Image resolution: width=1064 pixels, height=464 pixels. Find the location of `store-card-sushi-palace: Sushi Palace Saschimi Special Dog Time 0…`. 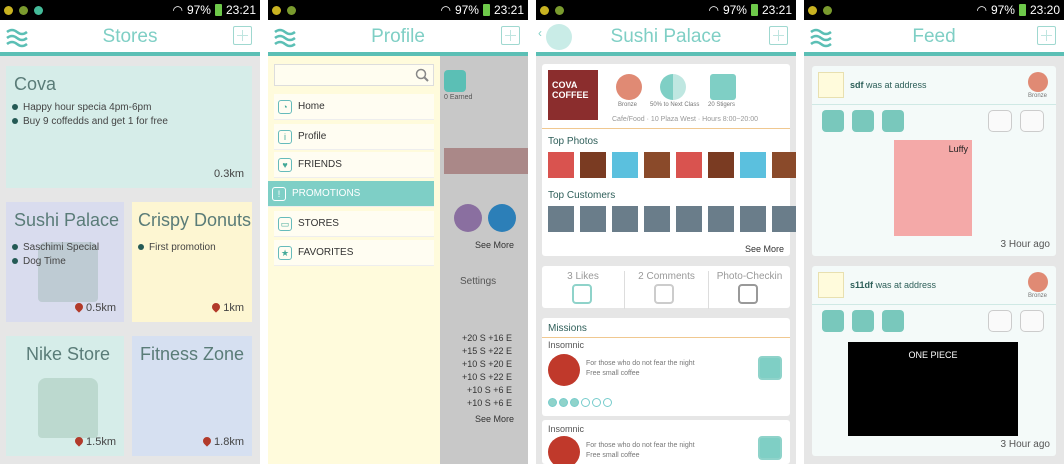

store-card-sushi-palace: Sushi Palace Saschimi Special Dog Time 0… is located at coordinates (65, 262).